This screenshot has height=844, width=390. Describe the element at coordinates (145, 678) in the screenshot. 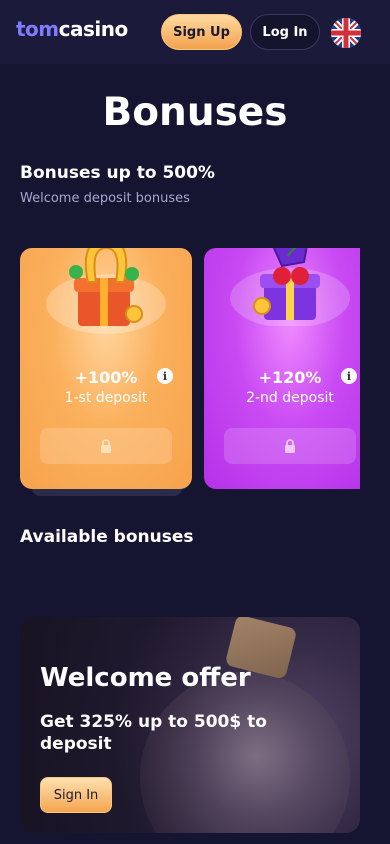

I see `welcome-offer-title: Welcome offer` at that location.